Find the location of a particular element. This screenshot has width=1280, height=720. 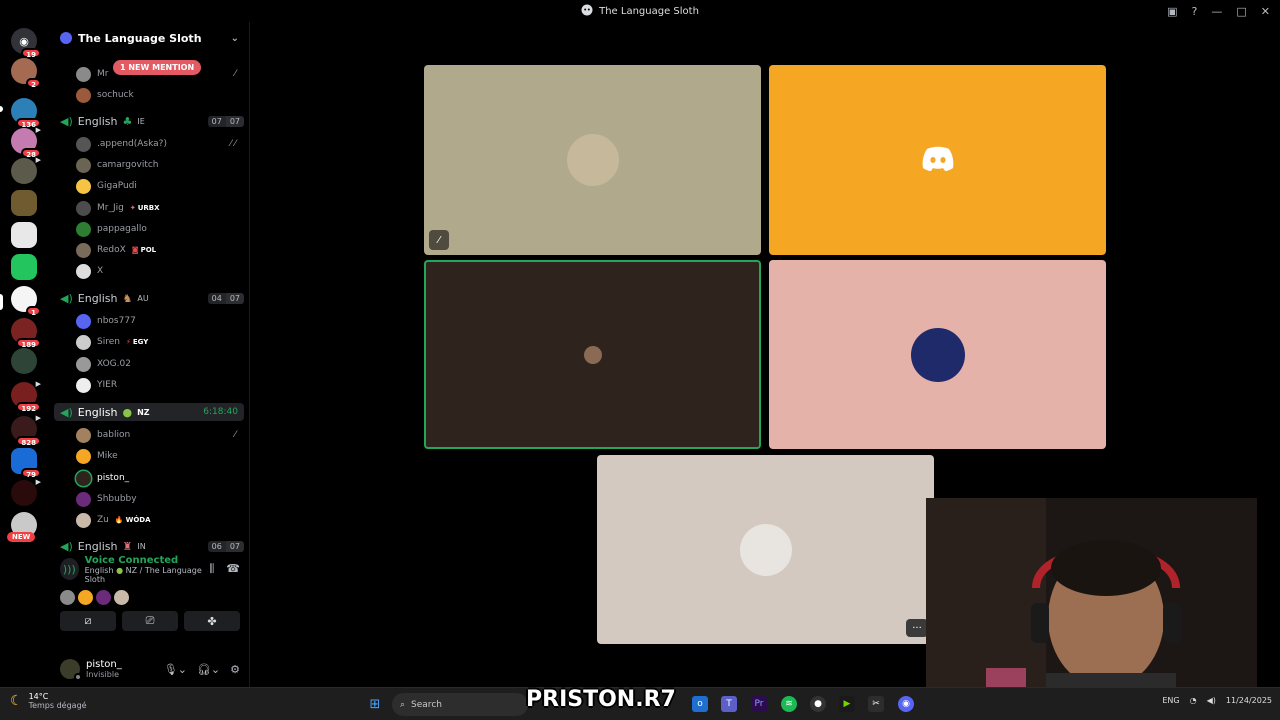

voice-user: nbos777 is located at coordinates (160, 321).